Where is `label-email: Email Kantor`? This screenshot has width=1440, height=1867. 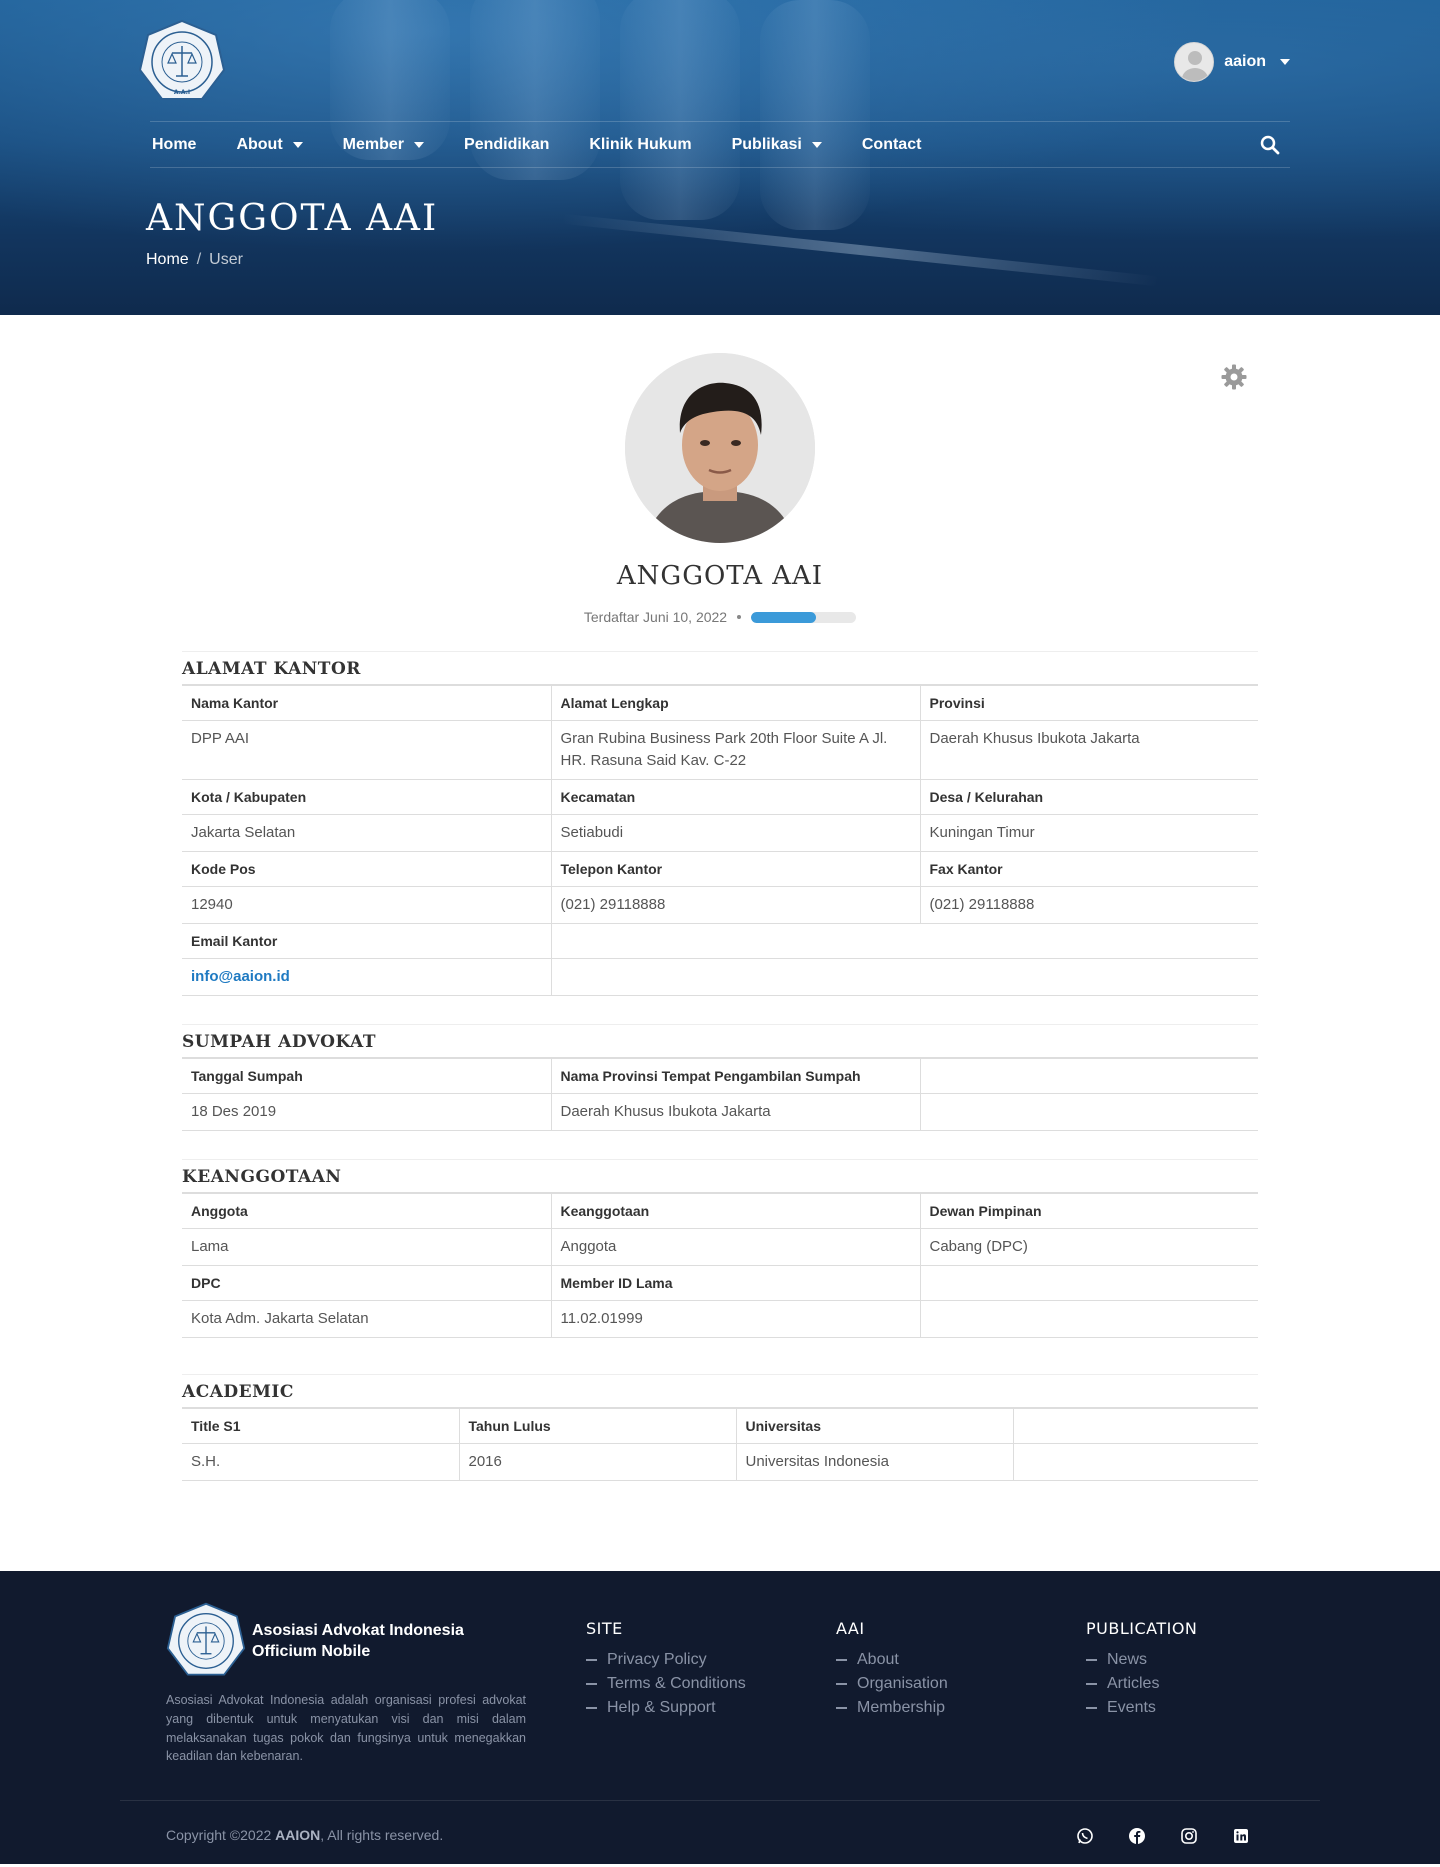 label-email: Email Kantor is located at coordinates (366, 941).